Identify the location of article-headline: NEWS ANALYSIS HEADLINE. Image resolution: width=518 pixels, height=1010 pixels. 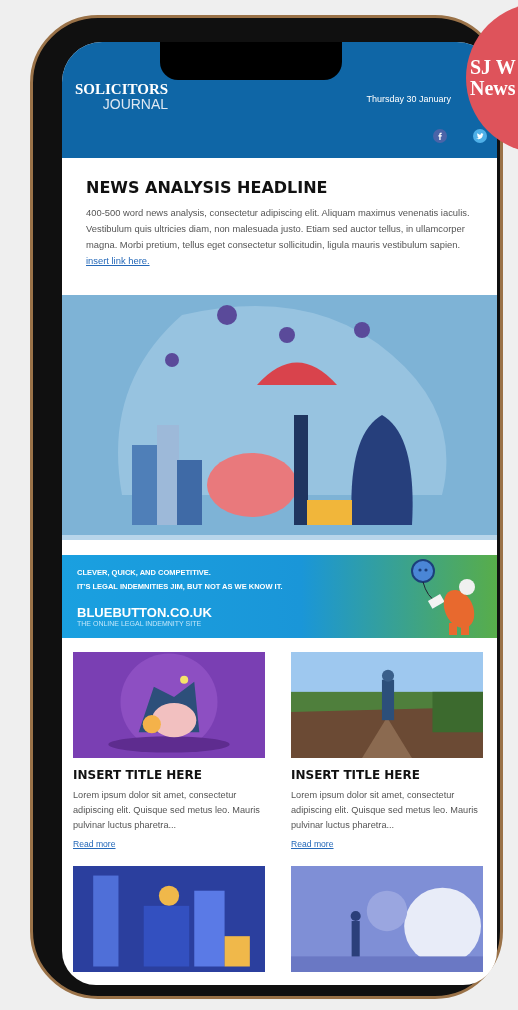
(207, 187).